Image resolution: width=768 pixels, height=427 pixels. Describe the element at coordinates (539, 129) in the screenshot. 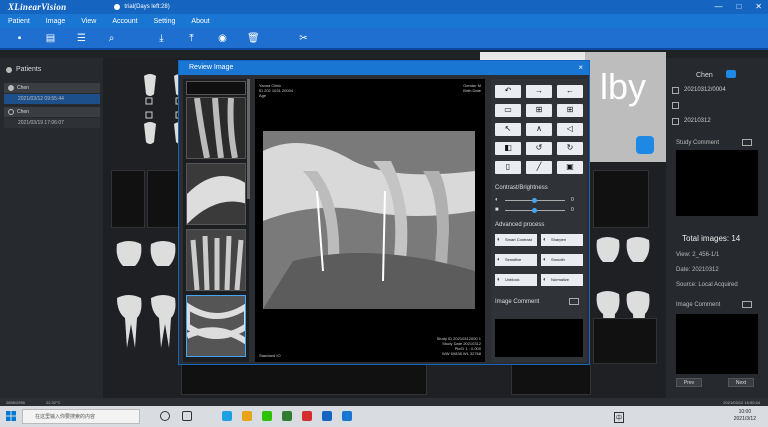

I see `angle-icon: ∧` at that location.